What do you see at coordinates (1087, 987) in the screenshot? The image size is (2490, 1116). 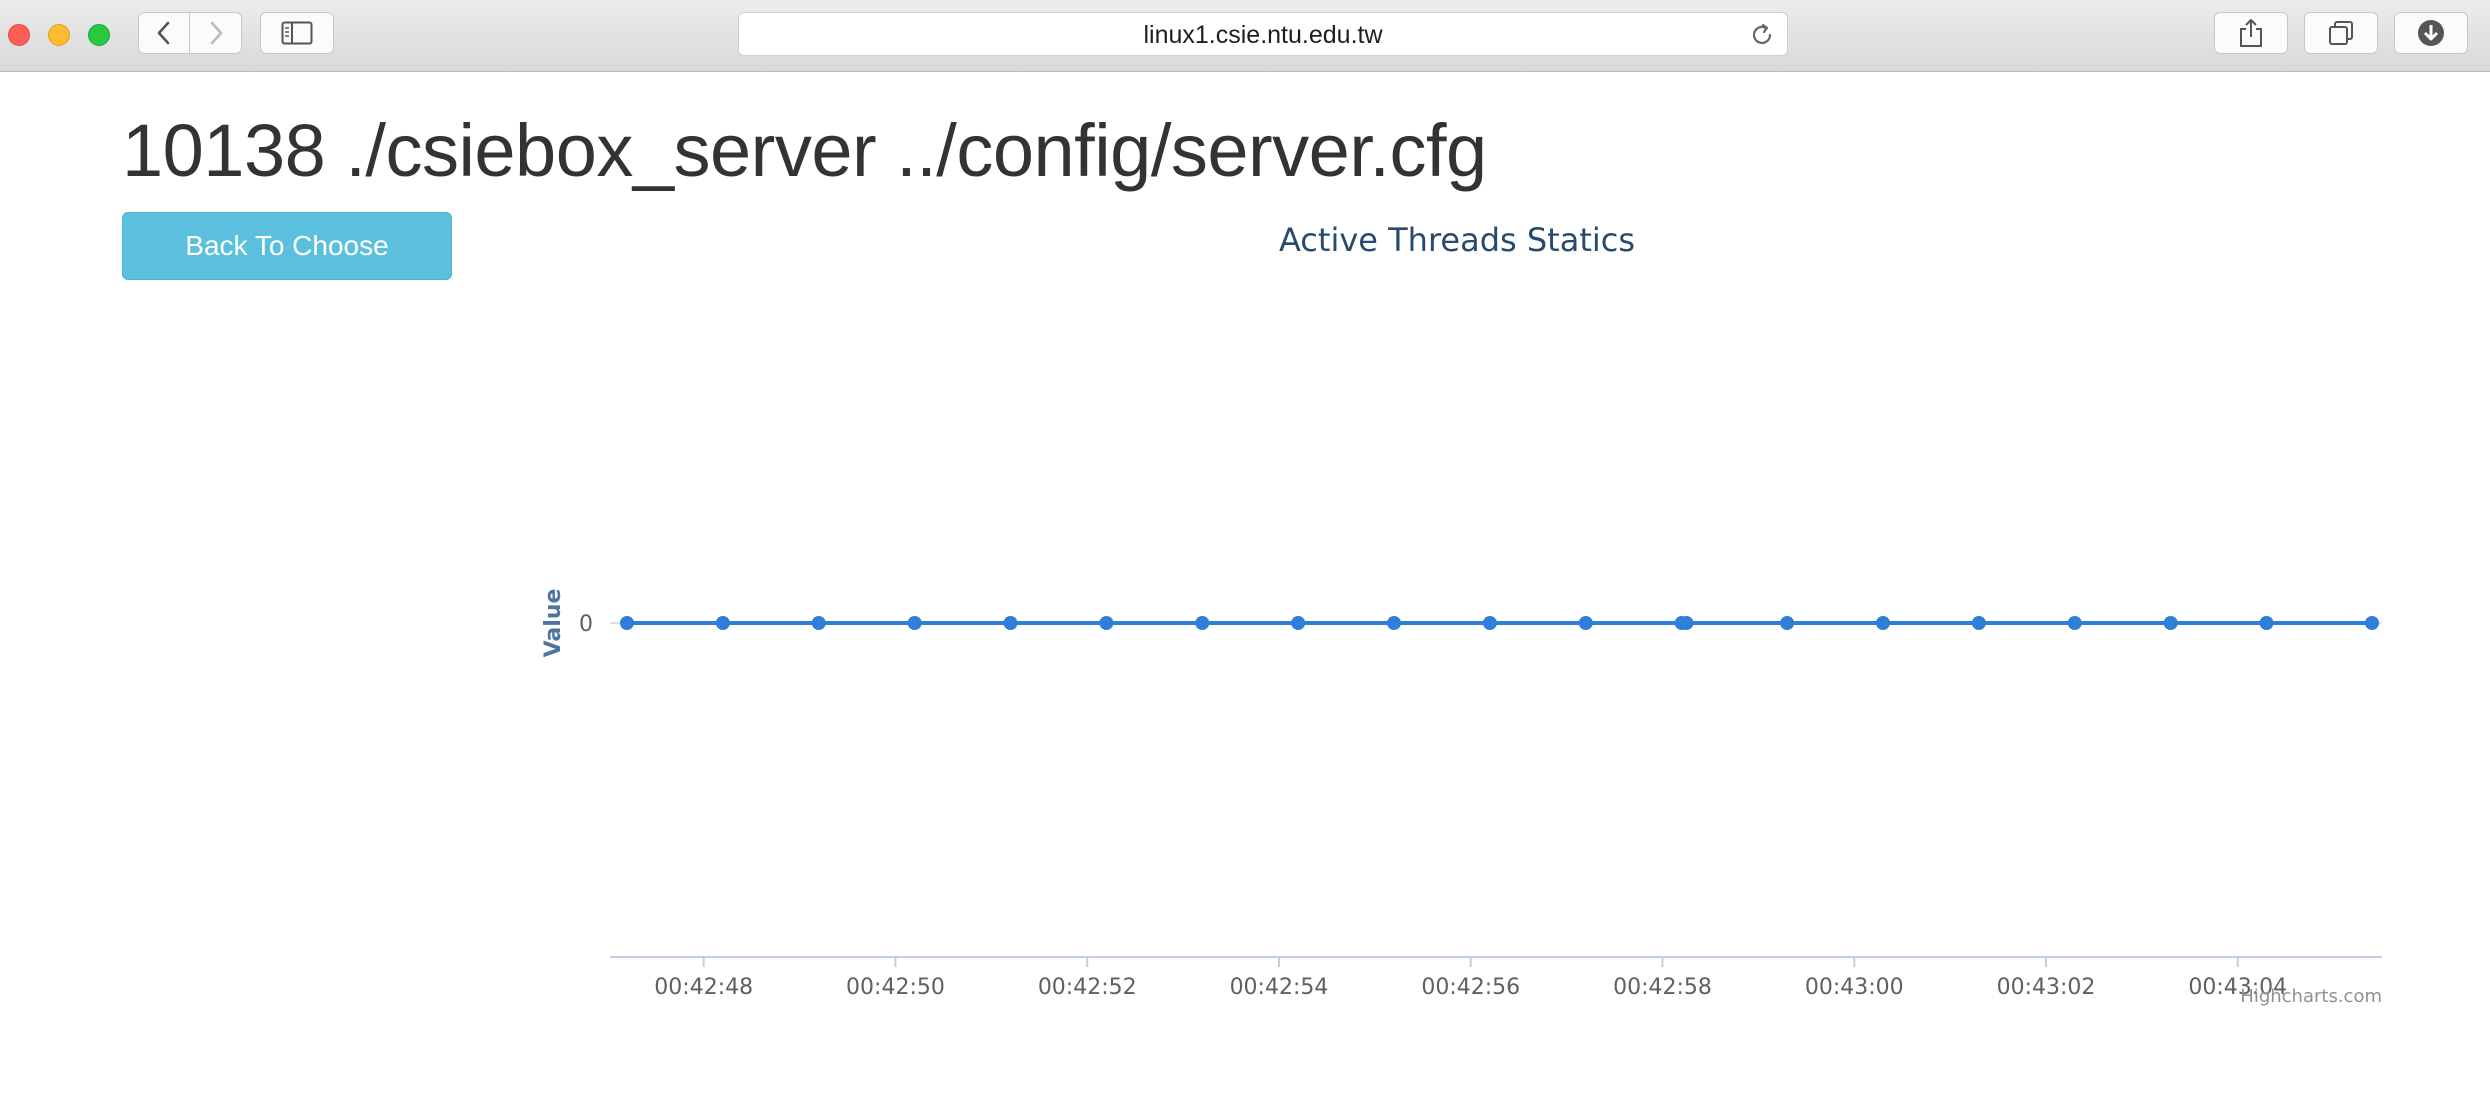 I see `x-tick-label: 00:42:52` at bounding box center [1087, 987].